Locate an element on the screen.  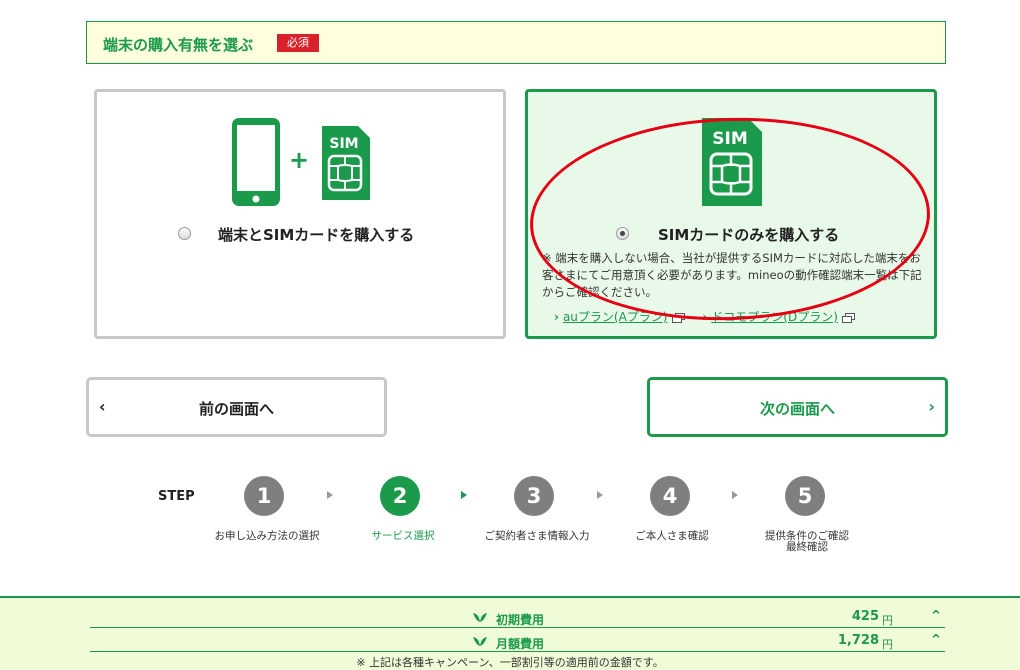
section-header: 端末の購入有無を選ぶ 必須 is located at coordinates (516, 42).